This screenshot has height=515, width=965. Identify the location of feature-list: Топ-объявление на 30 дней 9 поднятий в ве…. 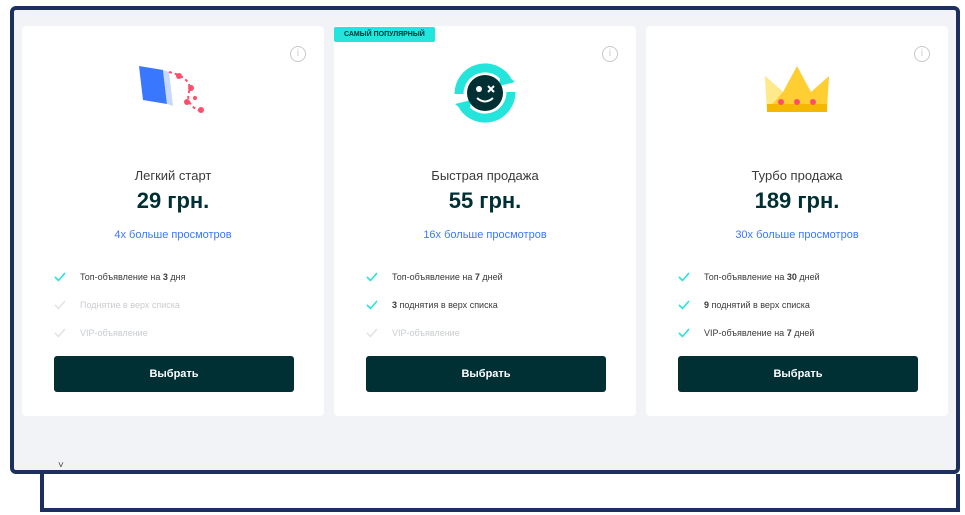
(803, 305).